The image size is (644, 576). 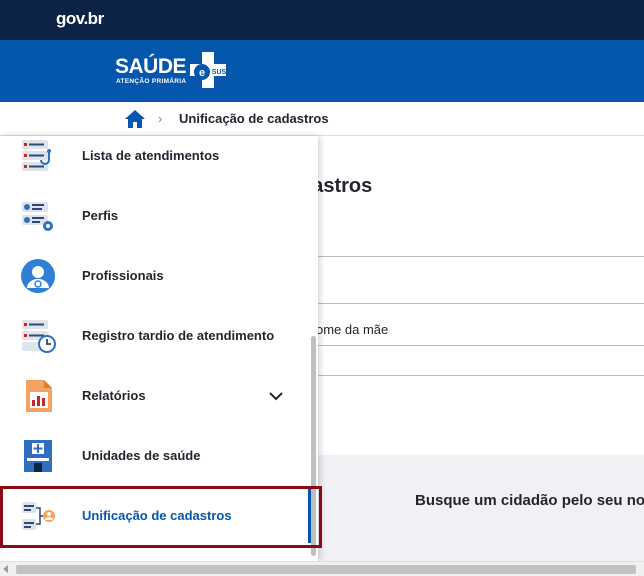 What do you see at coordinates (161, 517) in the screenshot?
I see `selection-highlight` at bounding box center [161, 517].